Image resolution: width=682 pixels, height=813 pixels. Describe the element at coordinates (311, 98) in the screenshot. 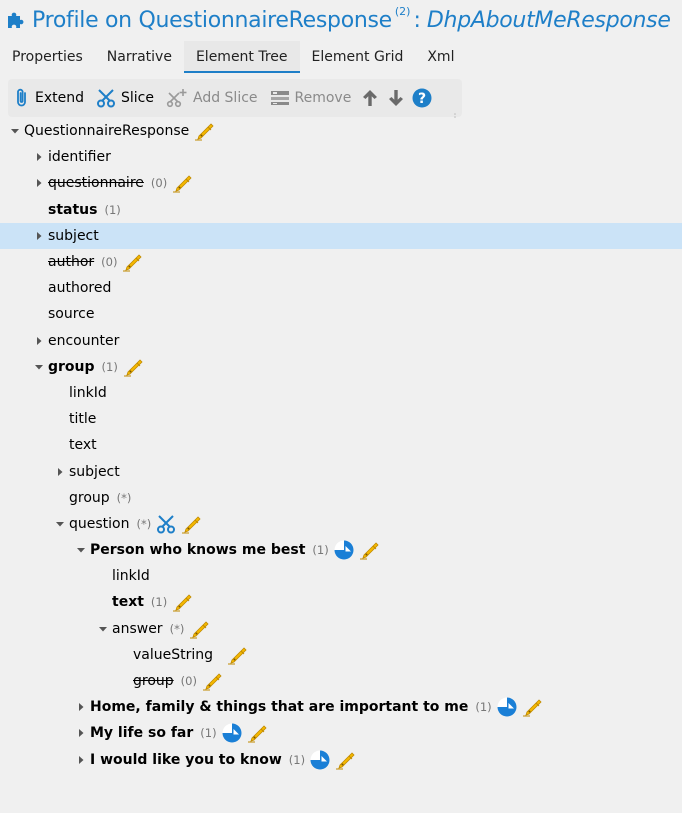

I see `remove-button: Remove` at that location.